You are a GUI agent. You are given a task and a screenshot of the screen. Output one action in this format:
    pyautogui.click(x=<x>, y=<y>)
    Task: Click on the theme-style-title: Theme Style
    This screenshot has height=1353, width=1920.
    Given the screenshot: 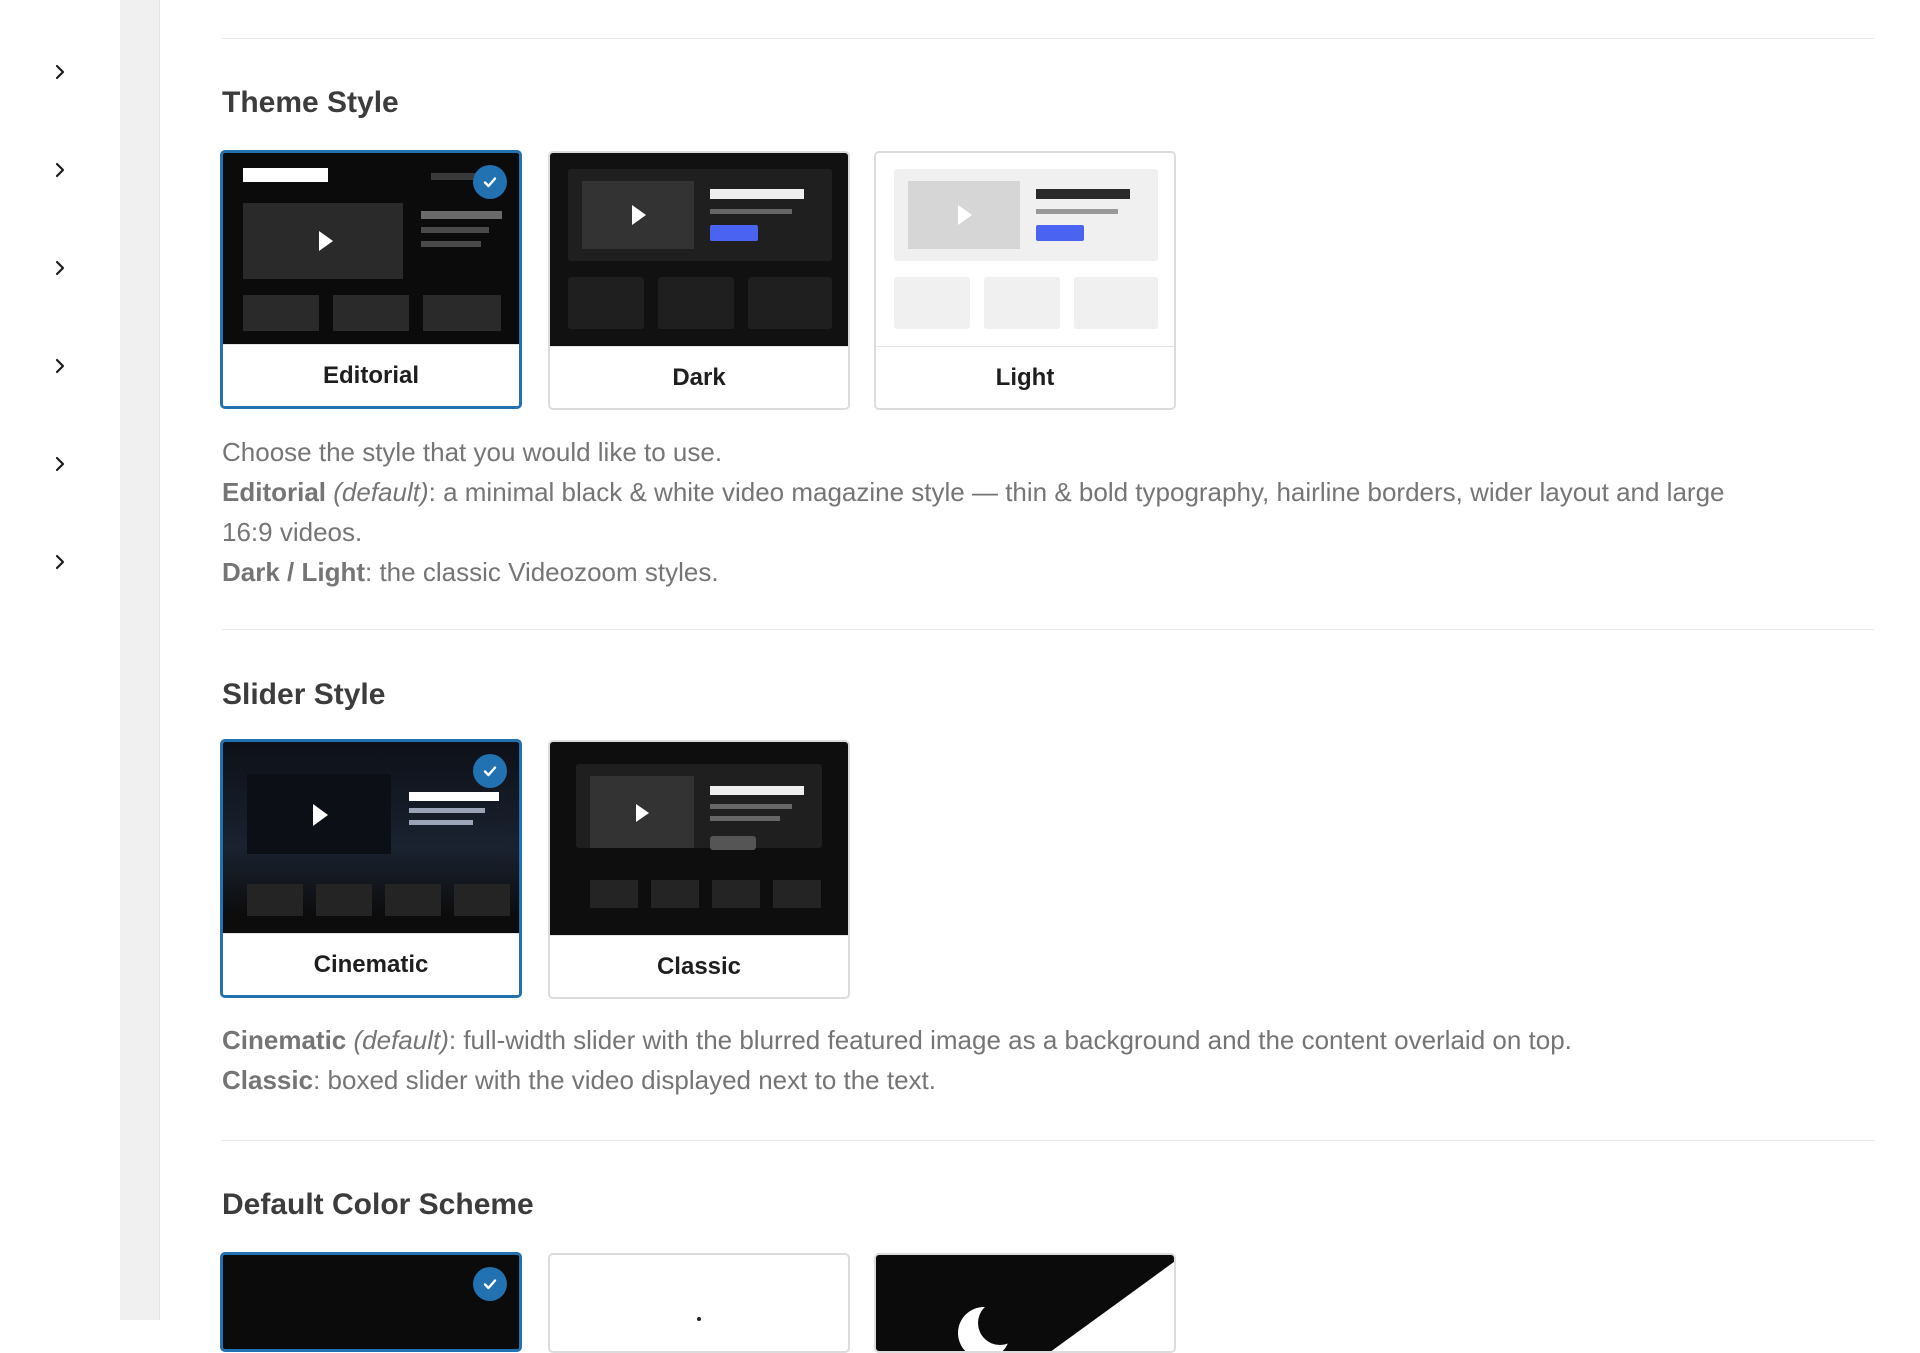 What is the action you would take?
    pyautogui.click(x=310, y=102)
    